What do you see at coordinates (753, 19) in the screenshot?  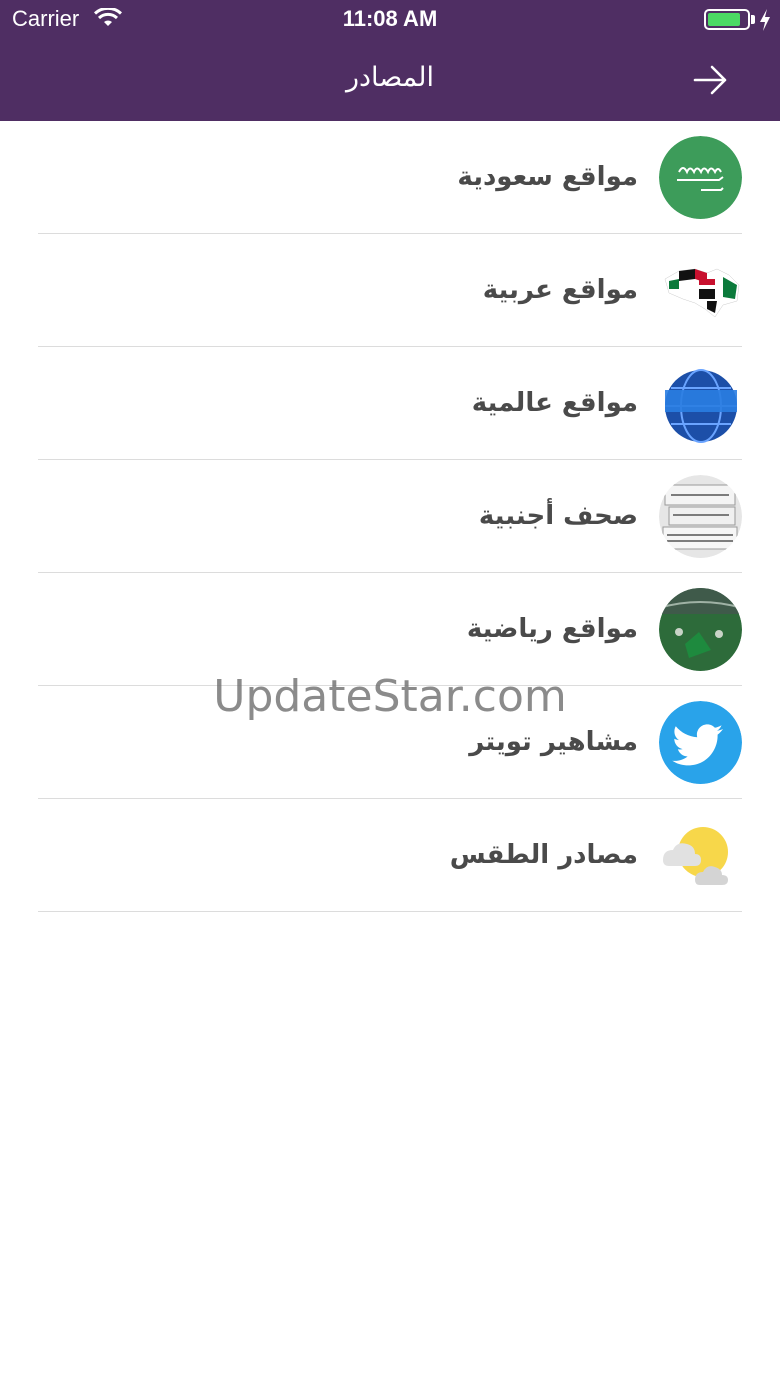 I see `battery-cap` at bounding box center [753, 19].